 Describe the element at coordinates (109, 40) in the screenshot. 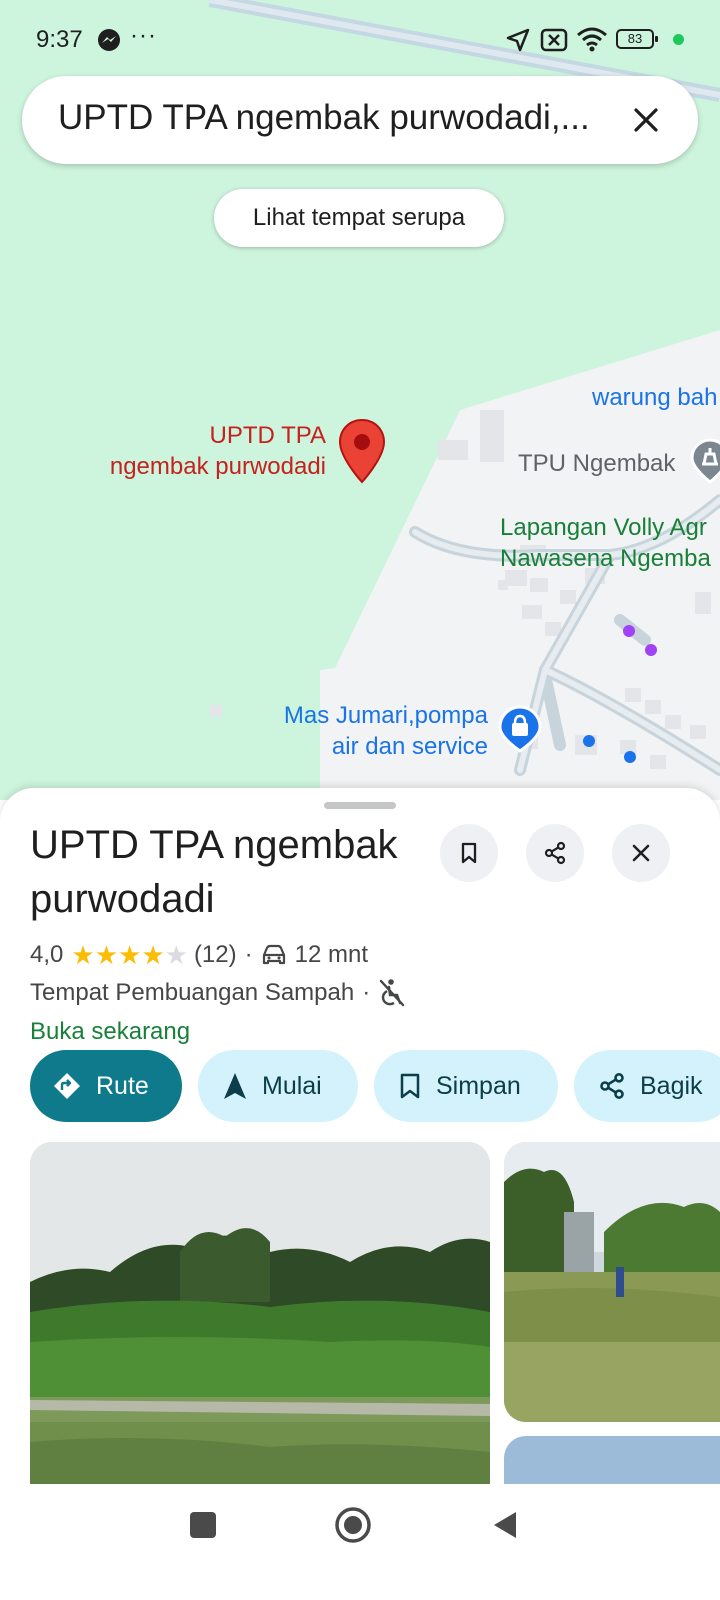

I see `messenger-icon` at that location.